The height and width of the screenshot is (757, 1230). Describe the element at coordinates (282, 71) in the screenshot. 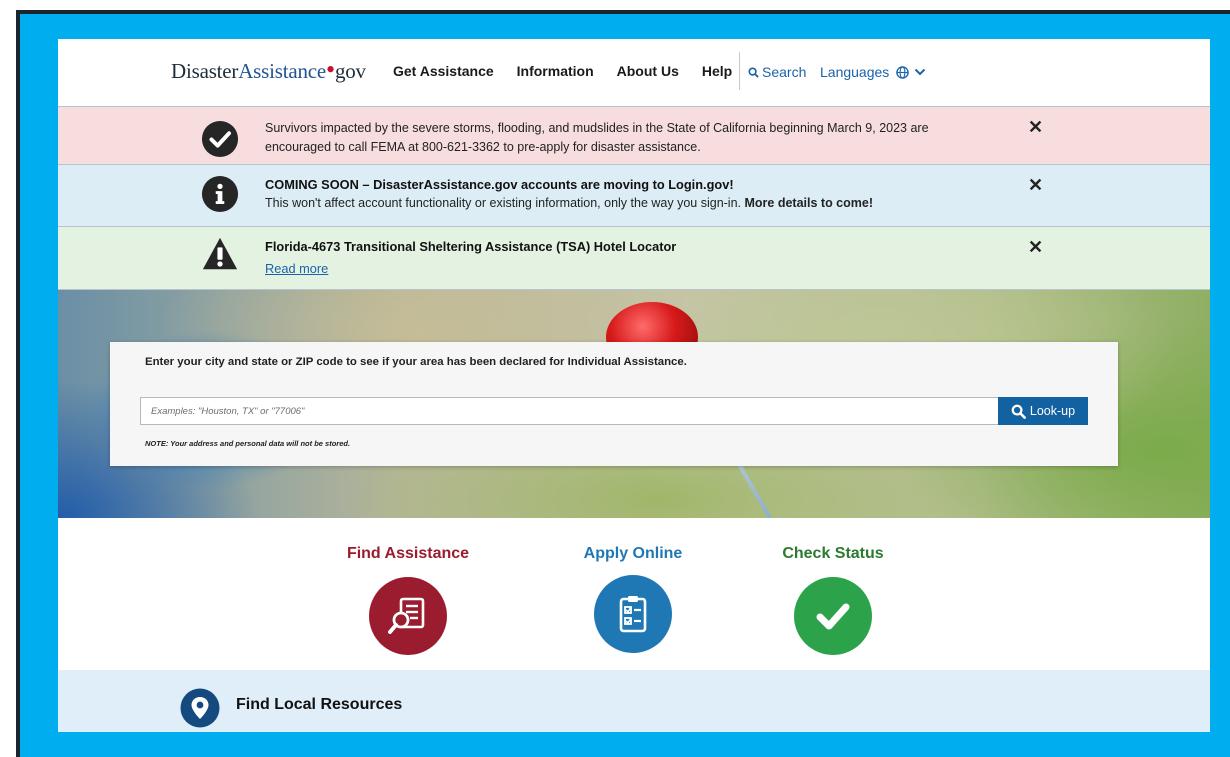

I see `logo-text-assistance: Assistance` at that location.